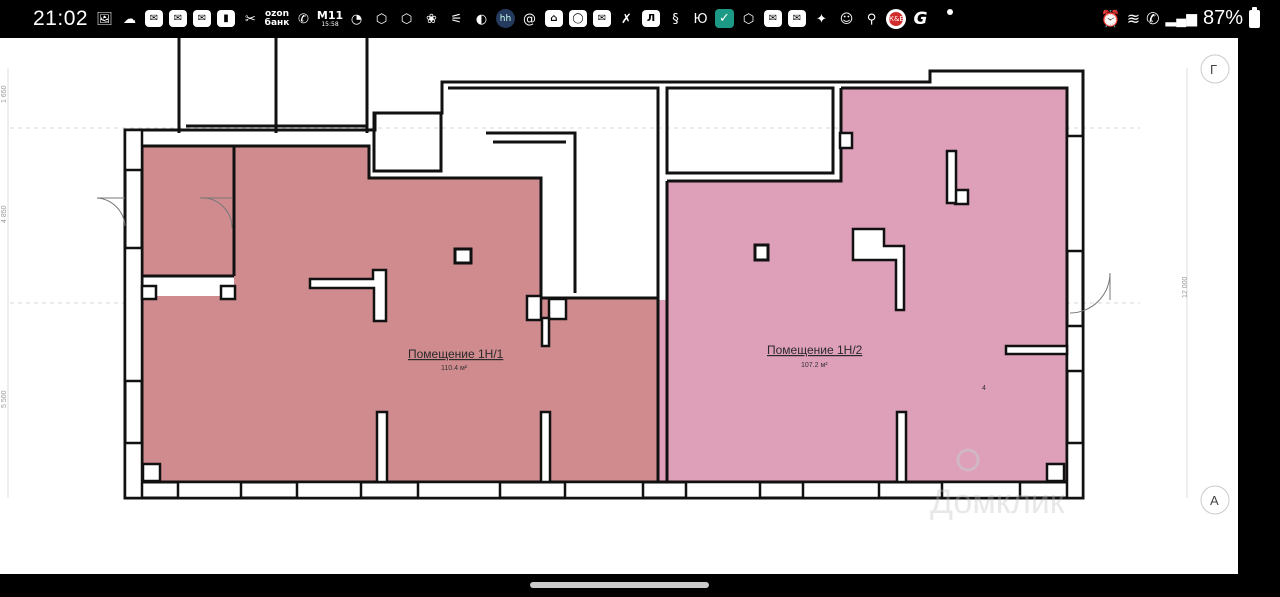  I want to click on dimension-left-bottom: 5 500, so click(4, 399).